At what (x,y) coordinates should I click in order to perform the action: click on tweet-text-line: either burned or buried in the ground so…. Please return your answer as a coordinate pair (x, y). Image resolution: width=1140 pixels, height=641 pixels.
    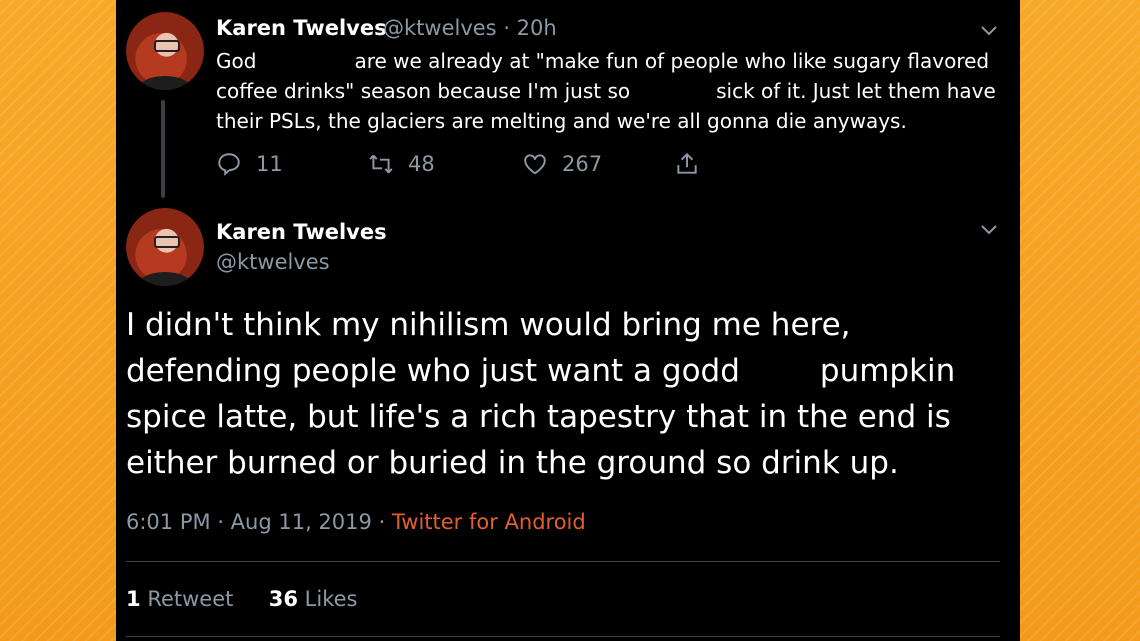
    Looking at the image, I should click on (540, 463).